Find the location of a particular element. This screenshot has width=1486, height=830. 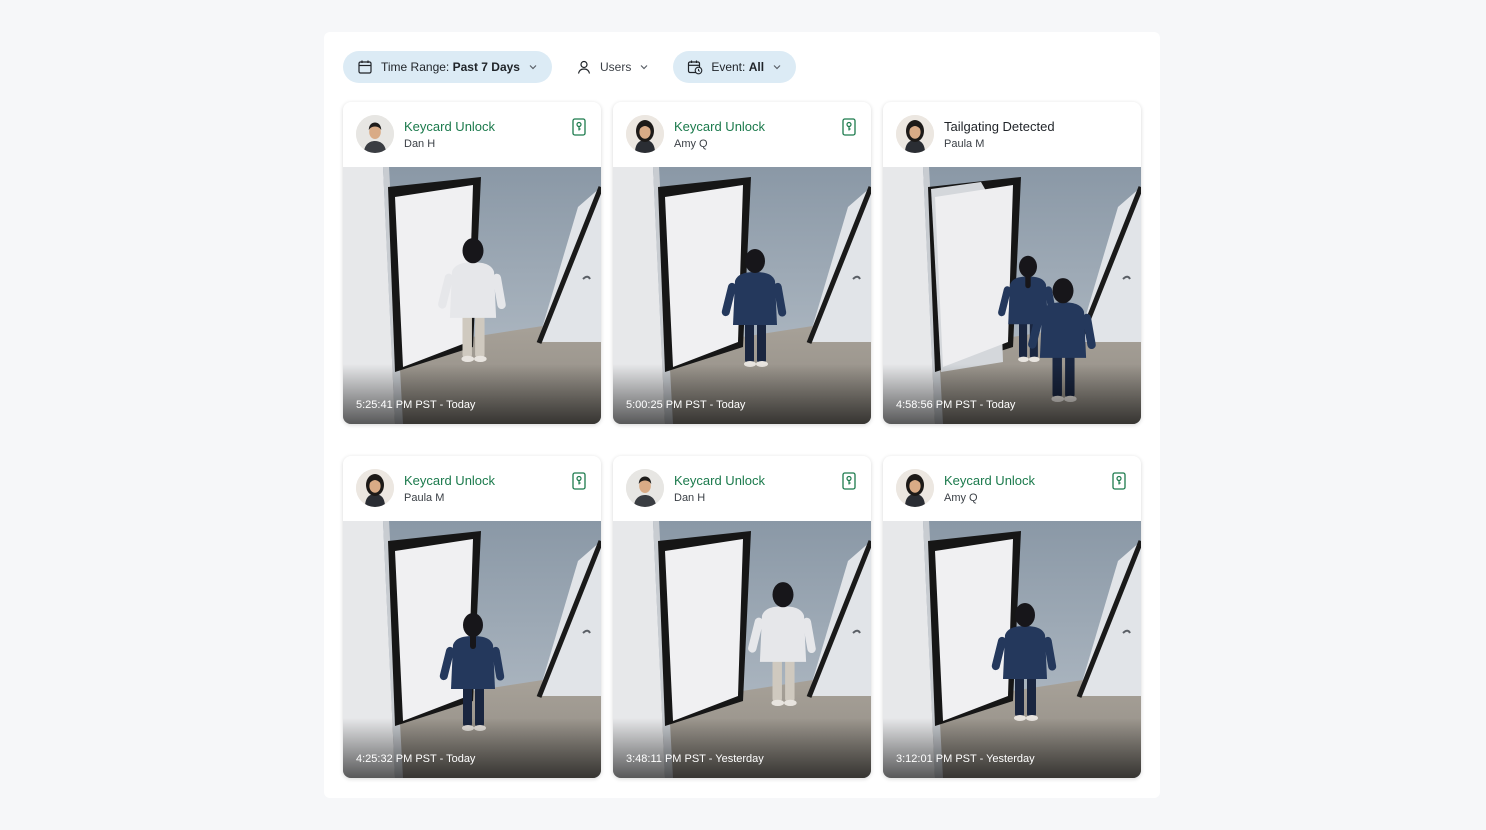

calendar-clock-icon is located at coordinates (695, 67).